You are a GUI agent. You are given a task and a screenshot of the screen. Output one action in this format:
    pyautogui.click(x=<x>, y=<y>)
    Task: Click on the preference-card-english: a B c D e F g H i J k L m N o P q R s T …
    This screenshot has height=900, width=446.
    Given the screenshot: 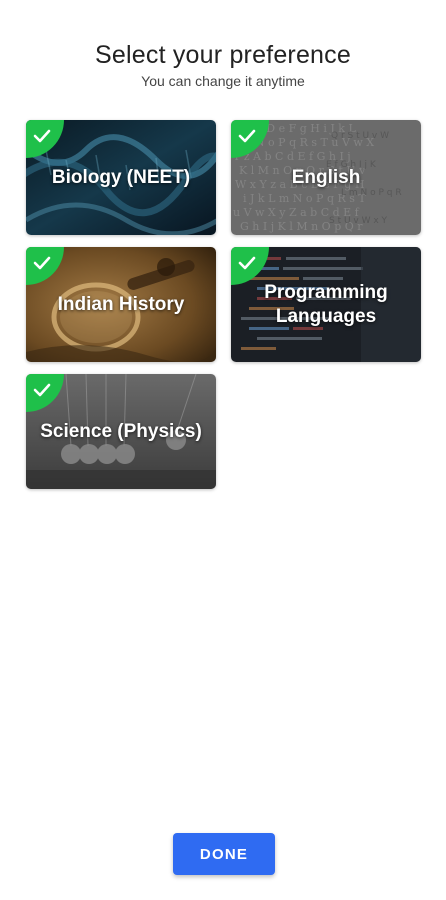 What is the action you would take?
    pyautogui.click(x=326, y=177)
    